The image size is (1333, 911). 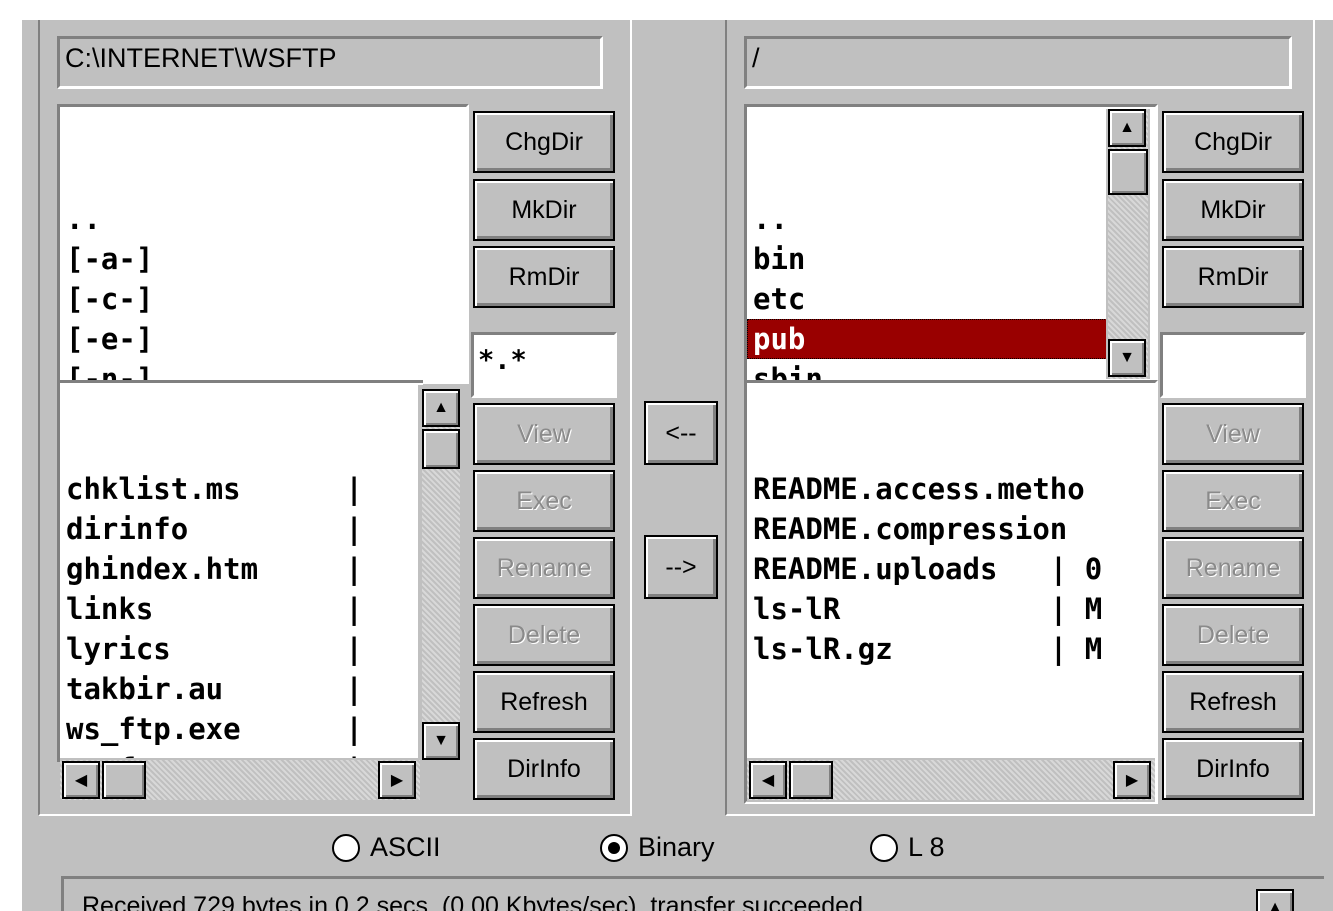 I want to click on local-files-item: takbir.au |, so click(x=241, y=689).